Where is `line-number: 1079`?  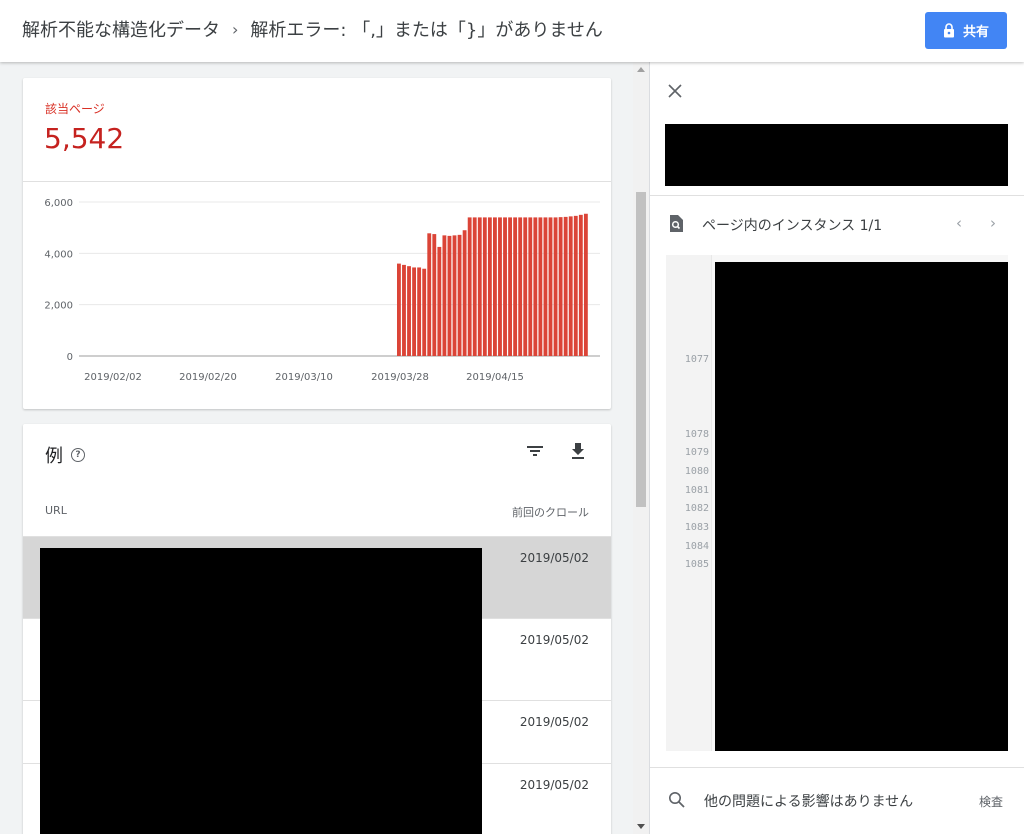
line-number: 1079 is located at coordinates (696, 452).